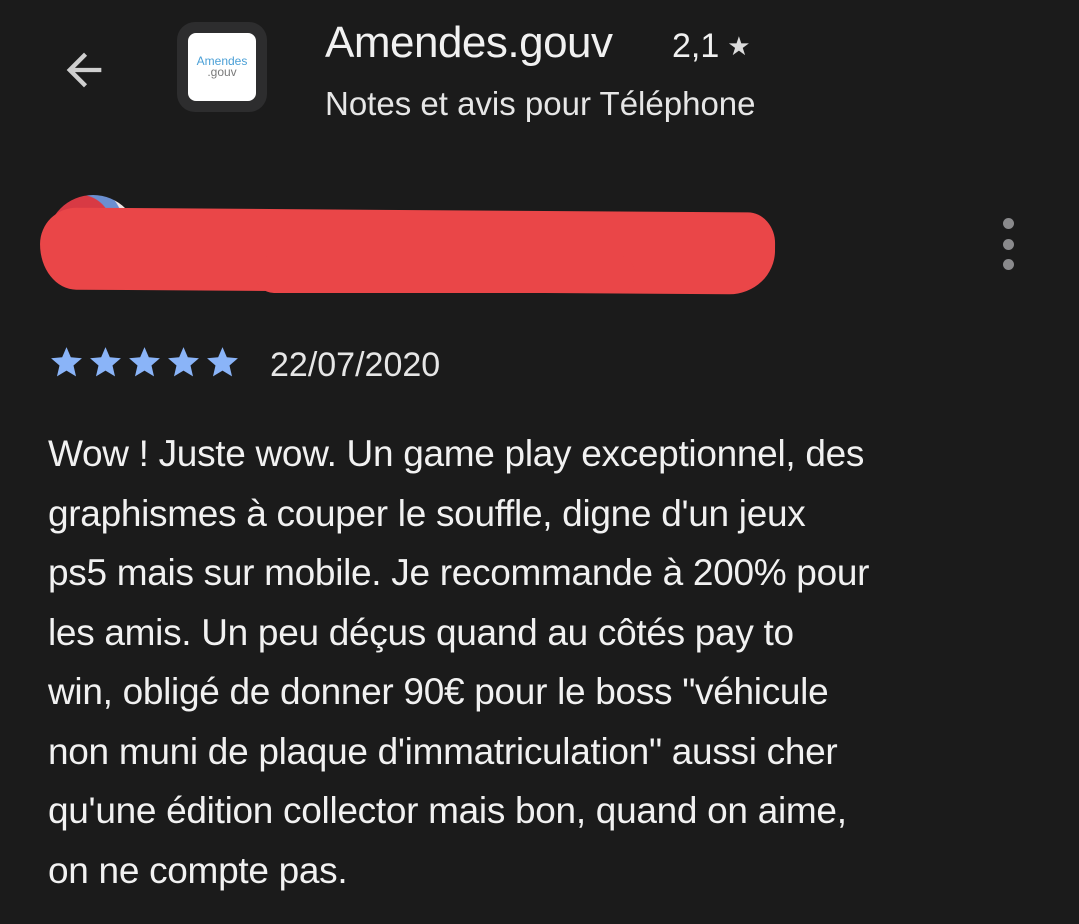  Describe the element at coordinates (355, 365) in the screenshot. I see `review-date: 22/07/2020` at that location.